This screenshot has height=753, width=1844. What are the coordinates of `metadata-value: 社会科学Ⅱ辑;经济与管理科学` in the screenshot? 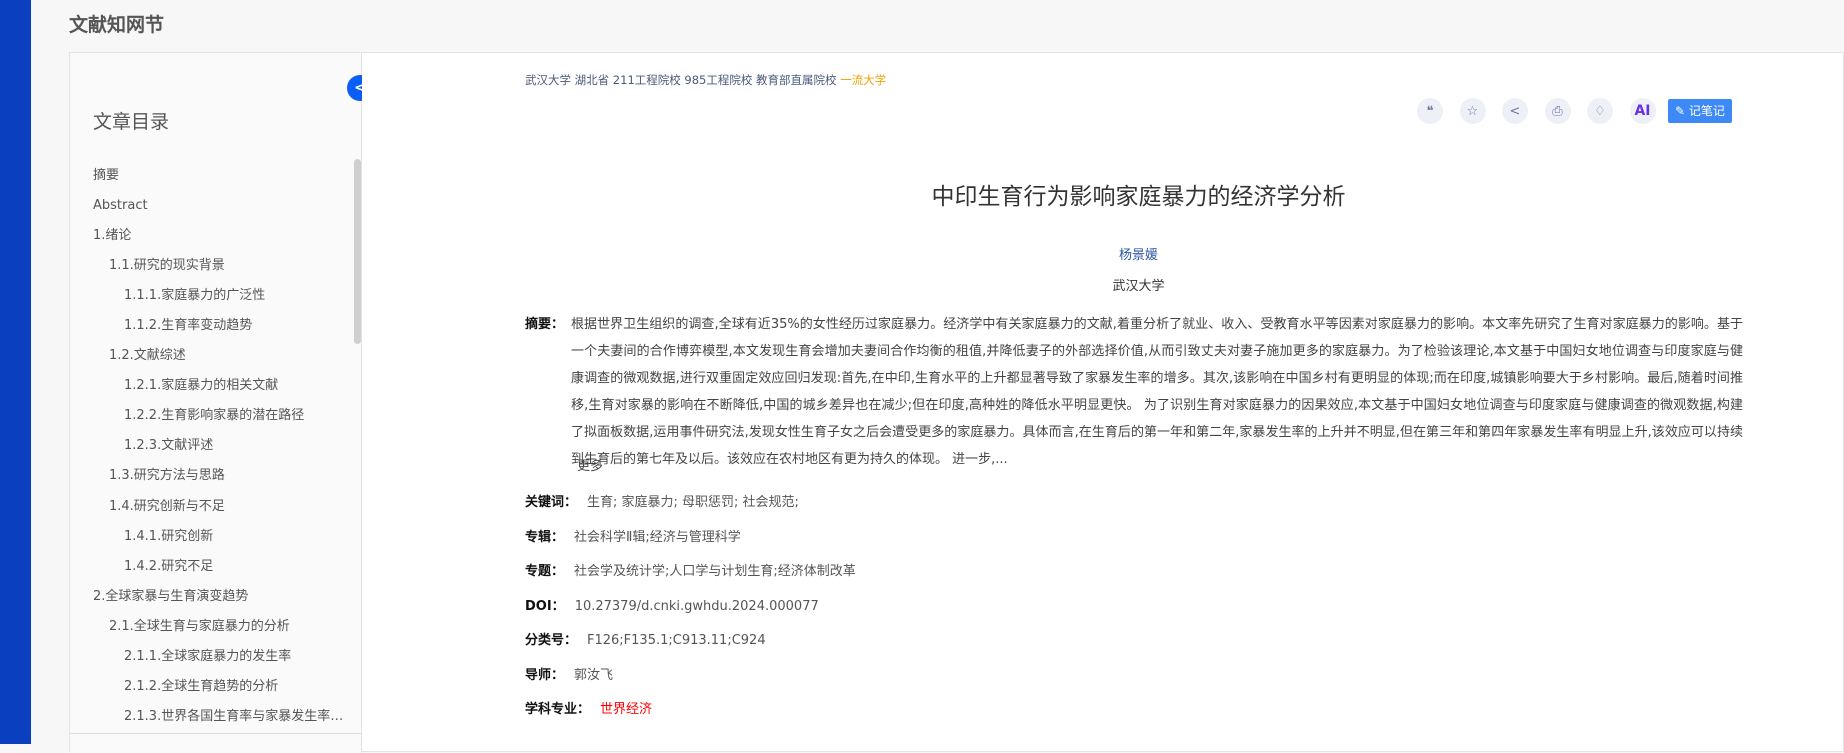 It's located at (657, 537).